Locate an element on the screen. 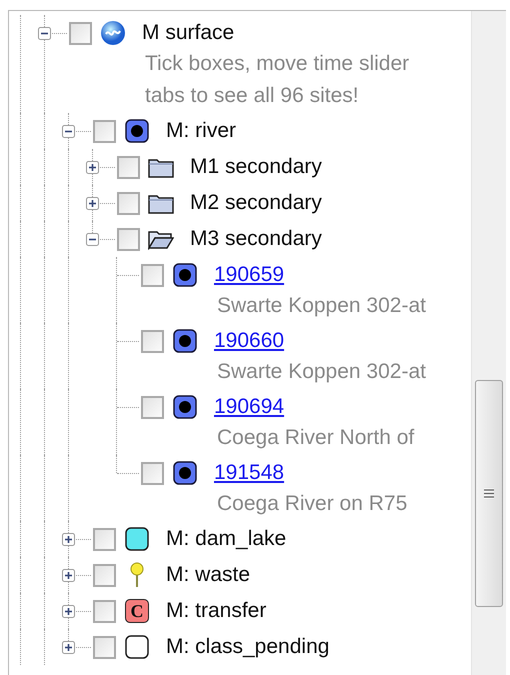 This screenshot has width=510, height=675. scrollbar is located at coordinates (488, 343).